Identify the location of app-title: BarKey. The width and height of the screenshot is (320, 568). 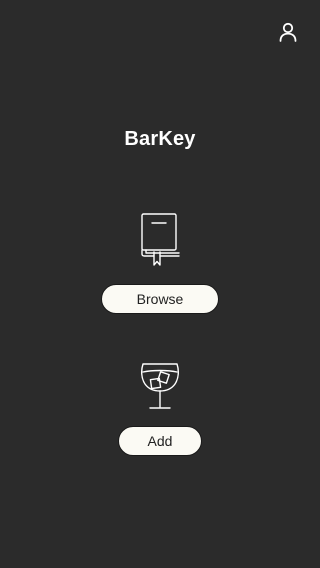
(160, 139).